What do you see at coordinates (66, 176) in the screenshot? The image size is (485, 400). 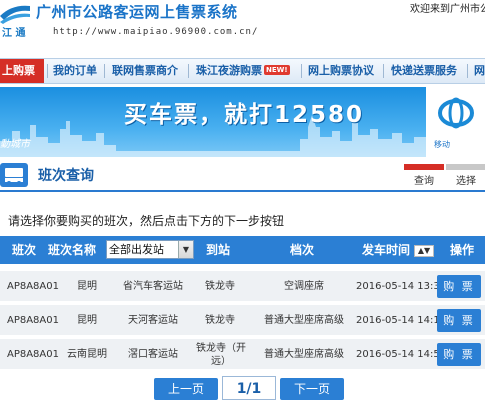 I see `query-title: 班次查询` at bounding box center [66, 176].